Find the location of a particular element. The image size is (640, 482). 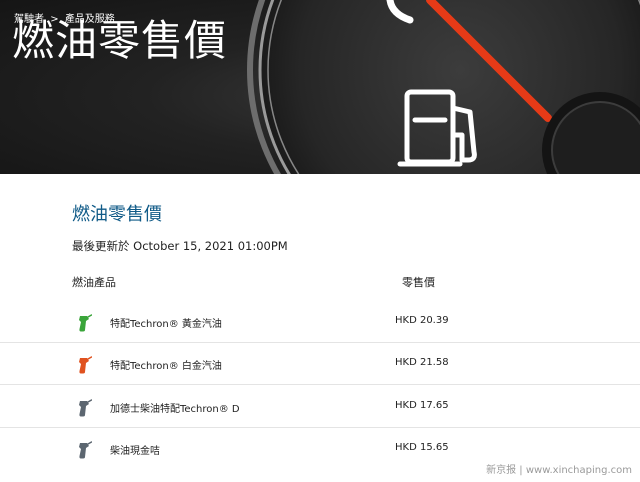

section-title: 燃油零售價 is located at coordinates (117, 214).